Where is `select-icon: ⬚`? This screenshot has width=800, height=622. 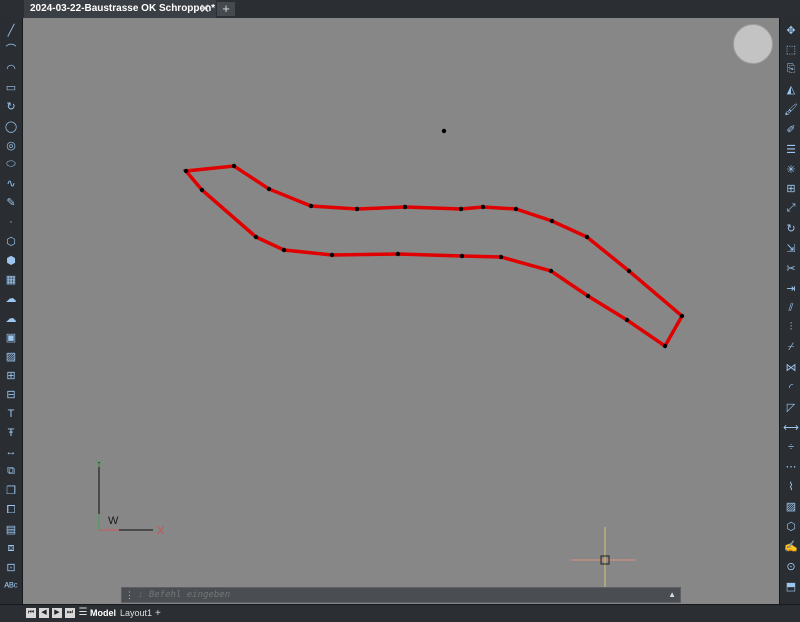 select-icon: ⬚ is located at coordinates (791, 50).